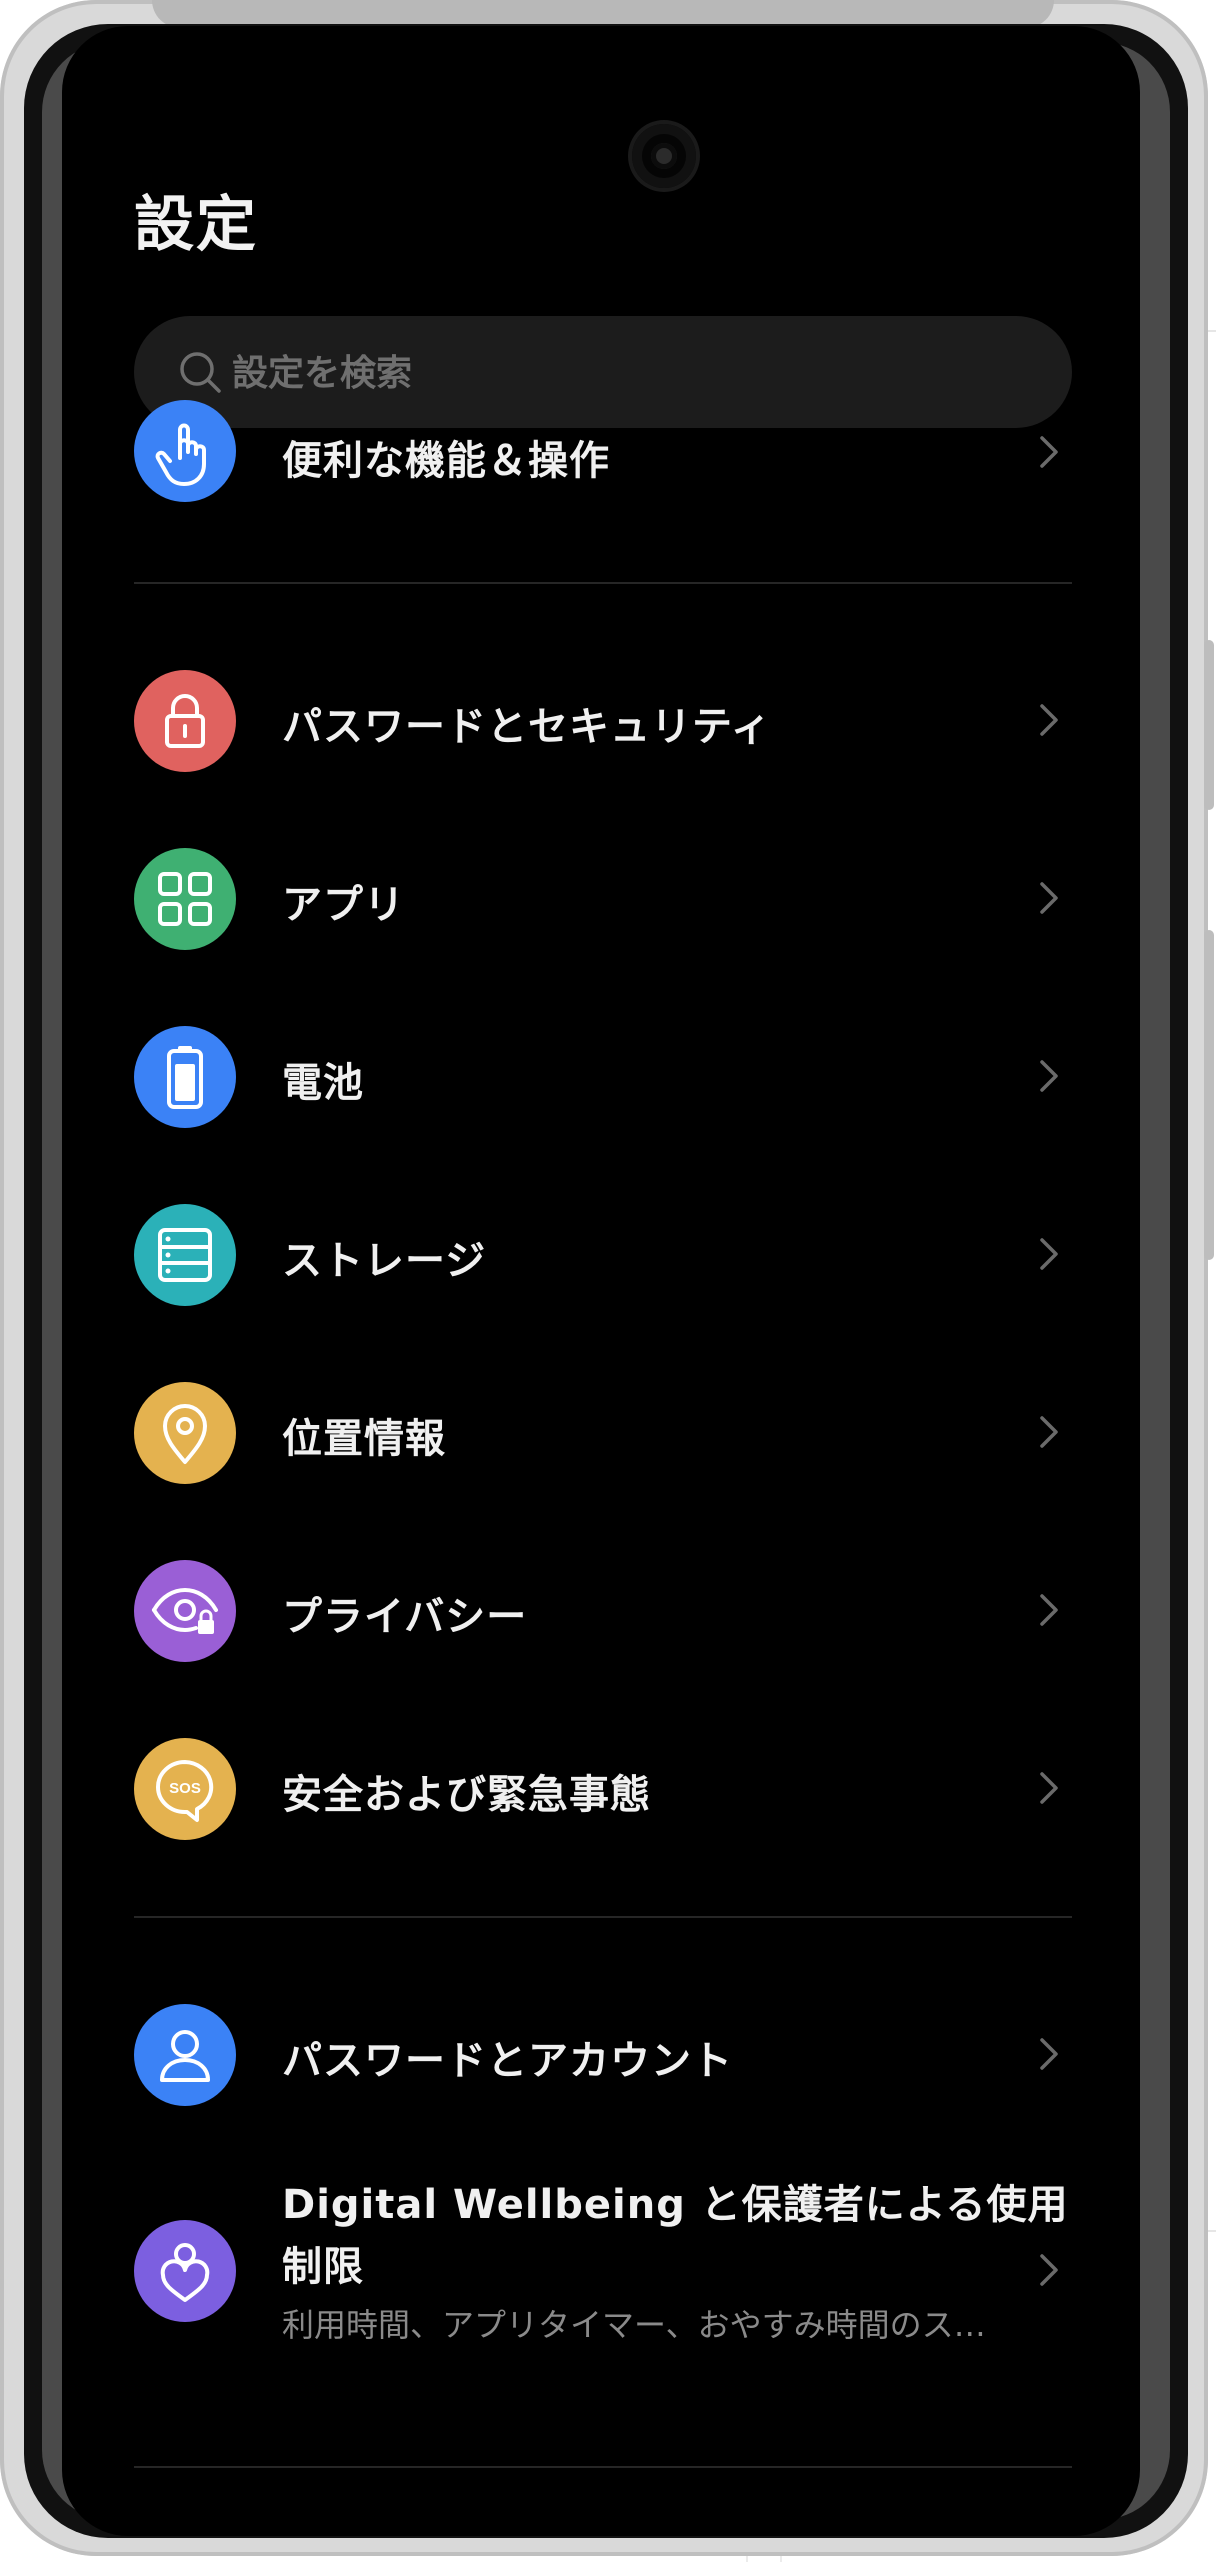 This screenshot has height=2562, width=1216. Describe the element at coordinates (603, 1101) in the screenshot. I see `settings-item-battery: 電池` at that location.